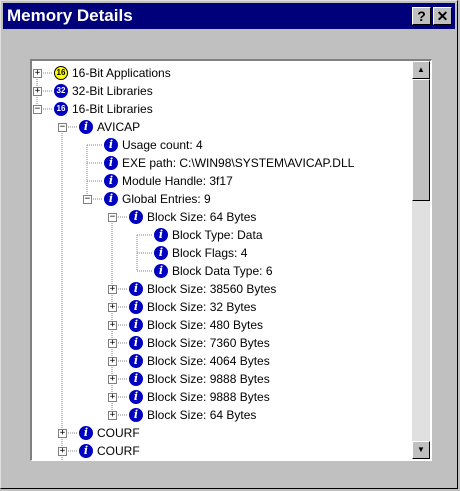  What do you see at coordinates (112, 109) in the screenshot?
I see `tree-node-label: 16-Bit Libraries` at bounding box center [112, 109].